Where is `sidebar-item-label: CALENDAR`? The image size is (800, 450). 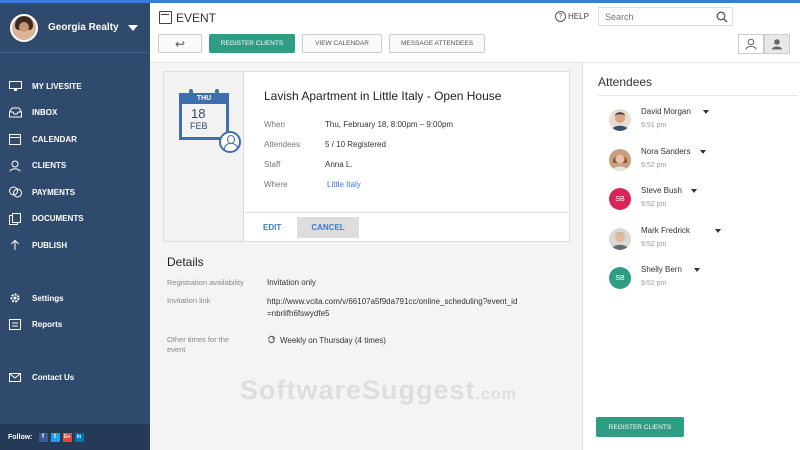
sidebar-item-label: CALENDAR is located at coordinates (54, 139).